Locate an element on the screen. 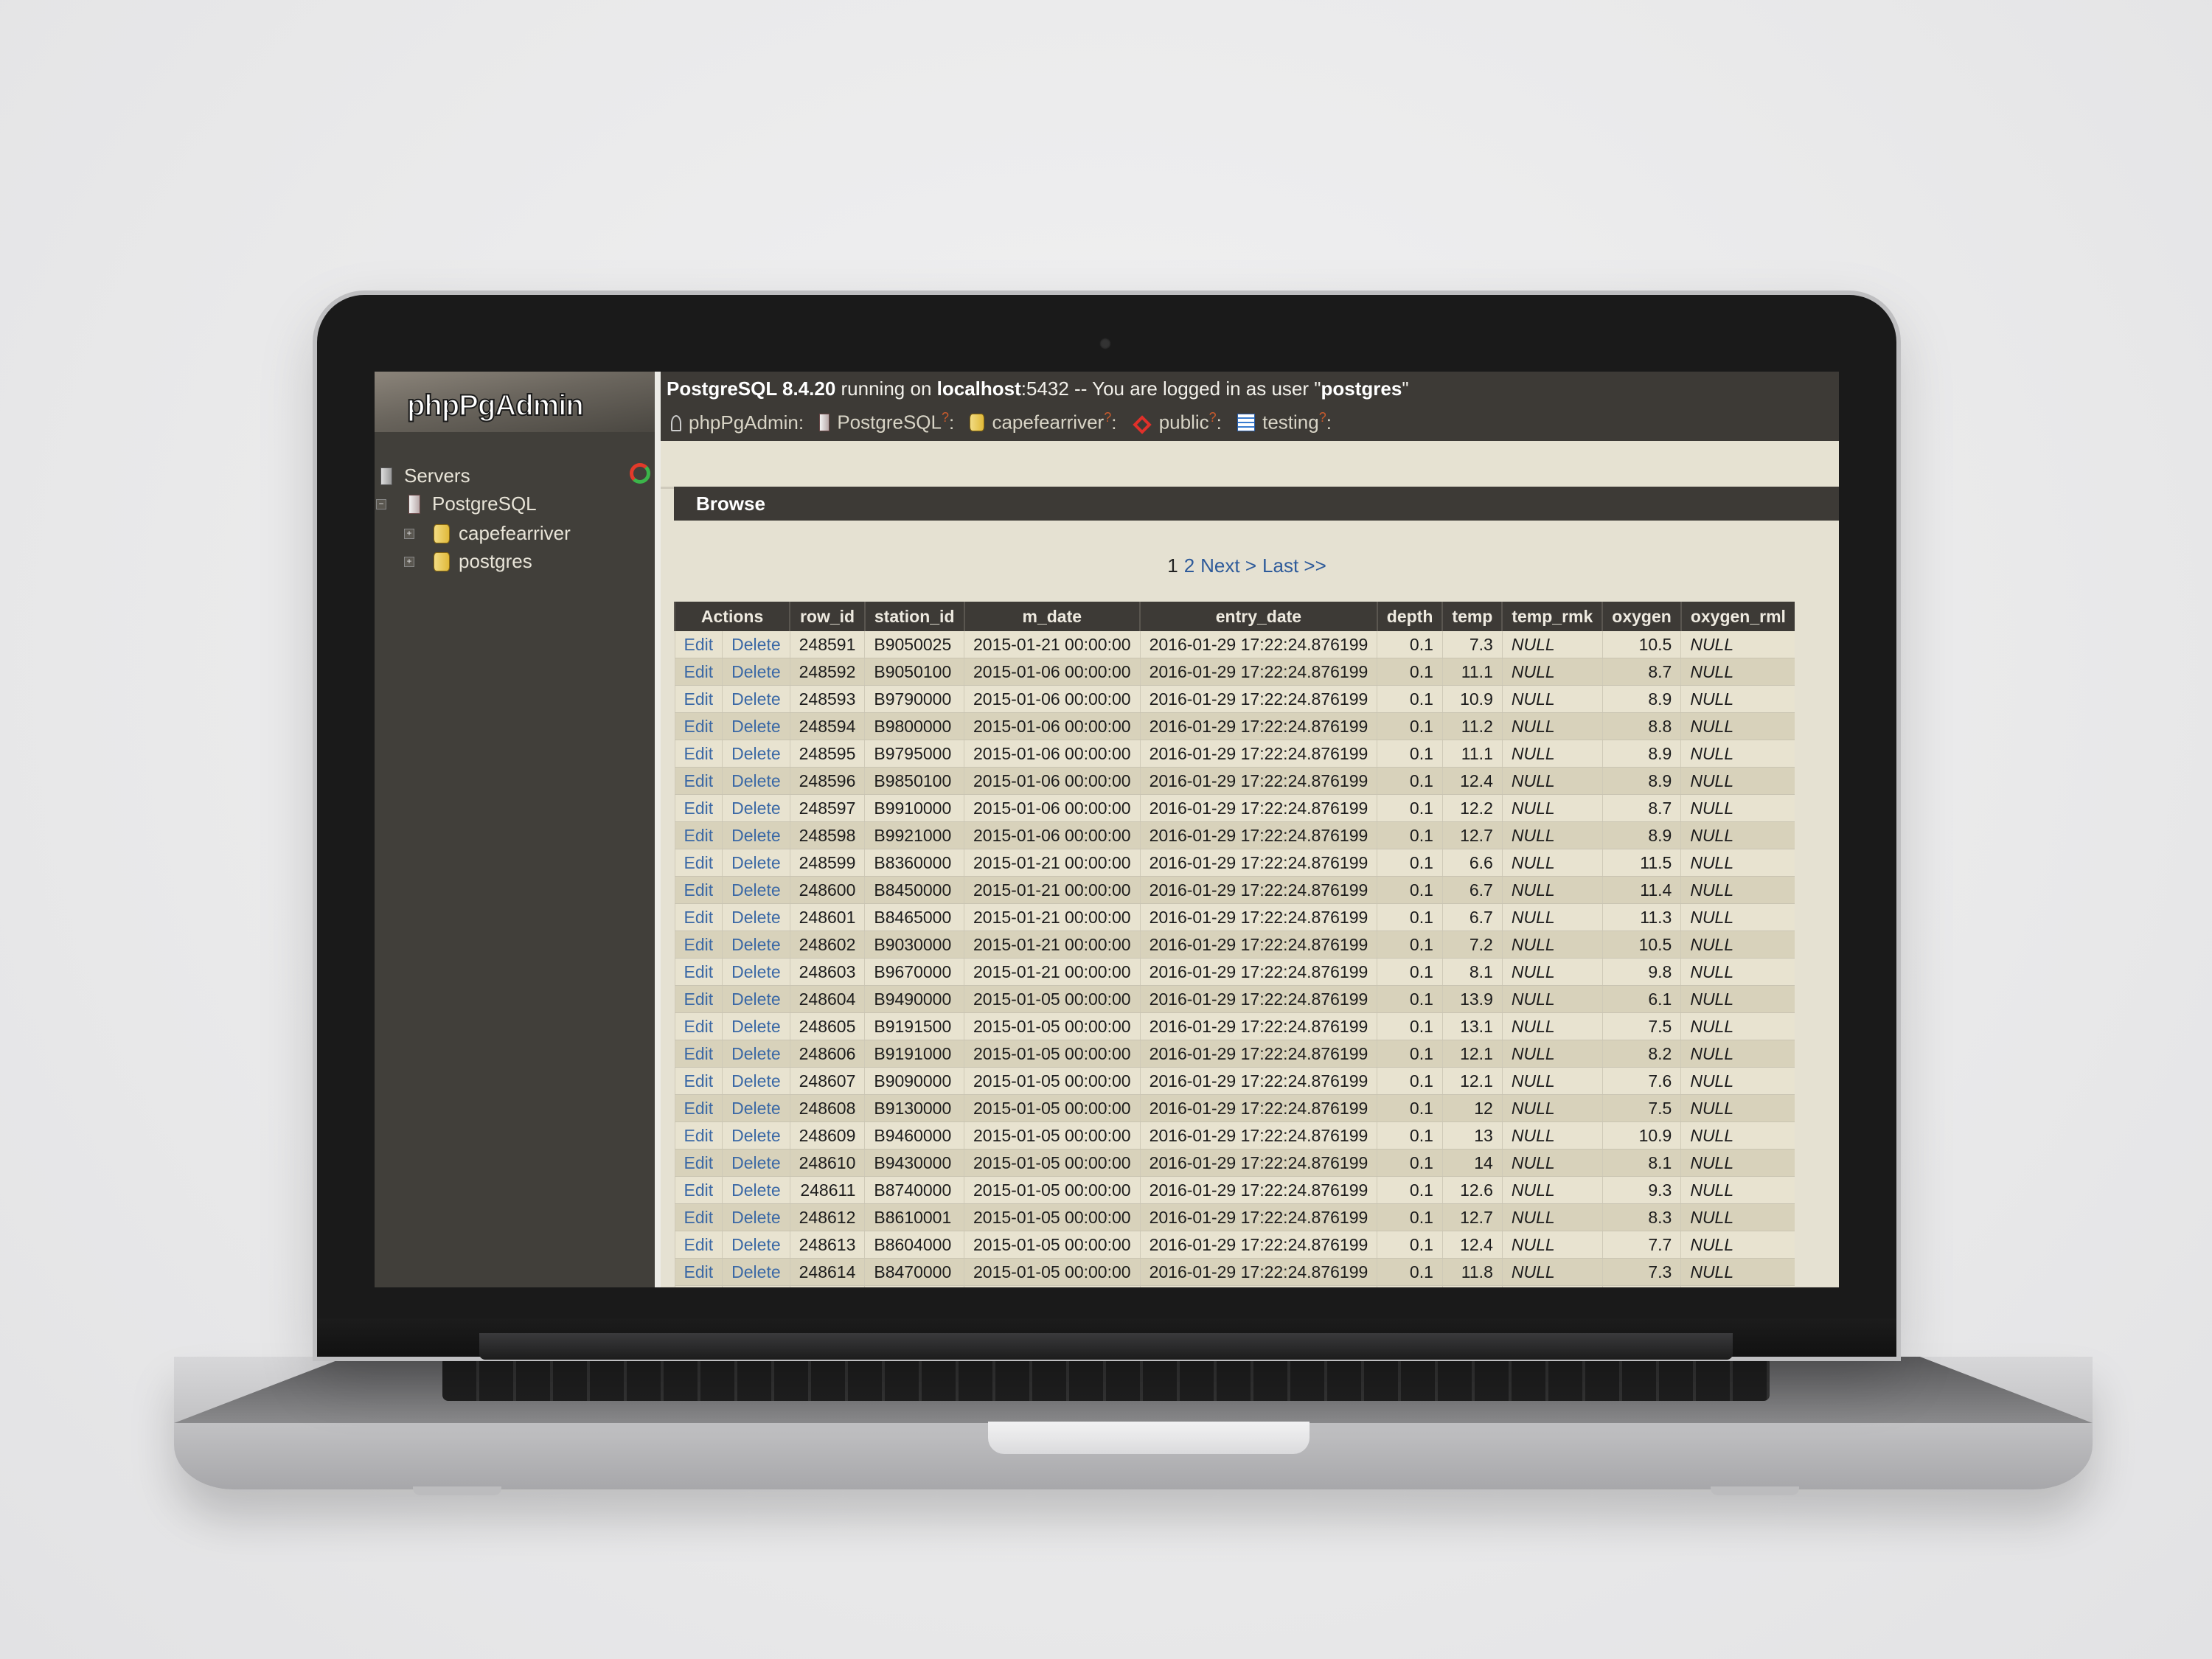  page-2-link: 2 is located at coordinates (1189, 565).